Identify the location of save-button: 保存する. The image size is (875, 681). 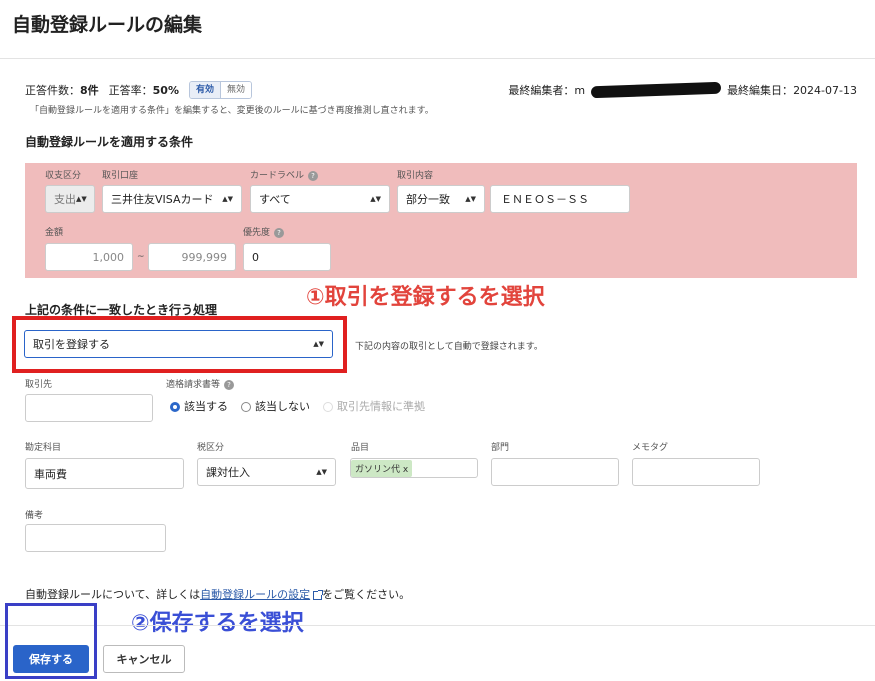
(51, 659).